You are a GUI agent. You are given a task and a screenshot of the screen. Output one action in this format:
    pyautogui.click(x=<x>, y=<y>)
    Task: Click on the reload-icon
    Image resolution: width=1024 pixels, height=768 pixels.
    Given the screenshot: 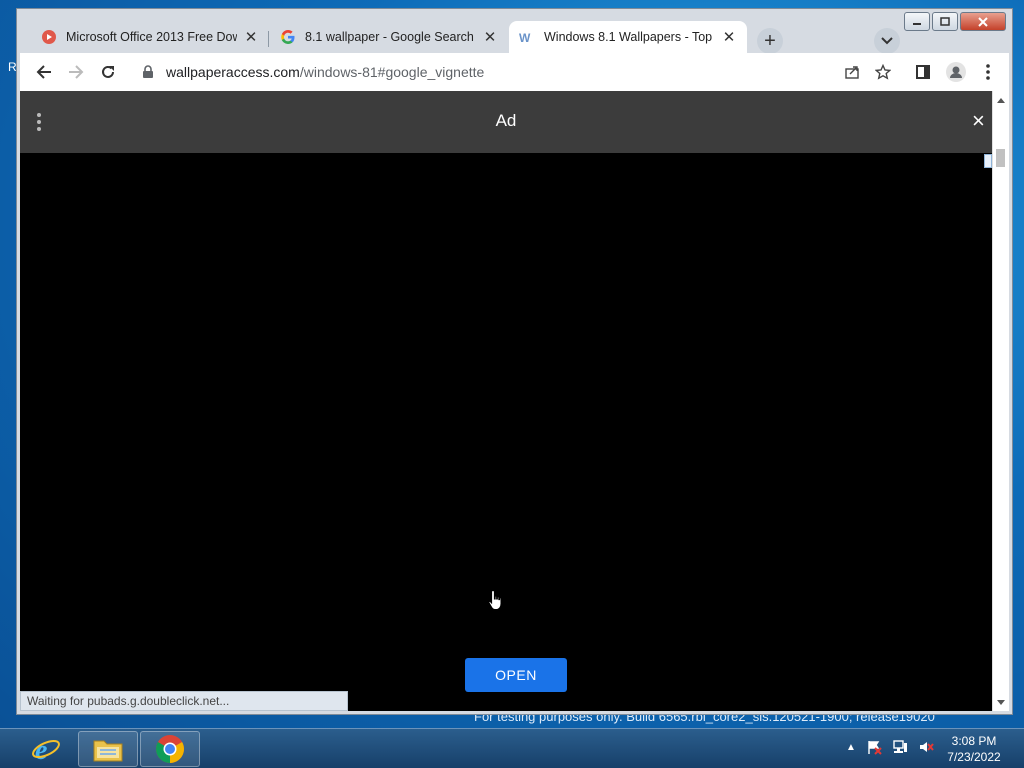 What is the action you would take?
    pyautogui.click(x=108, y=71)
    